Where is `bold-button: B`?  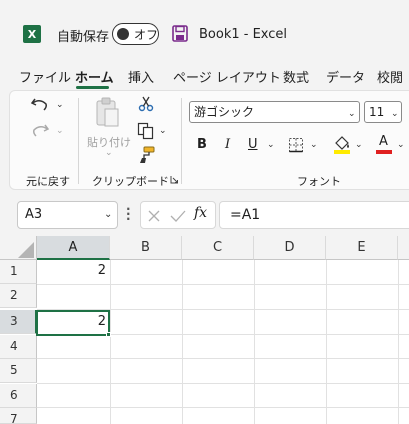 bold-button: B is located at coordinates (202, 144).